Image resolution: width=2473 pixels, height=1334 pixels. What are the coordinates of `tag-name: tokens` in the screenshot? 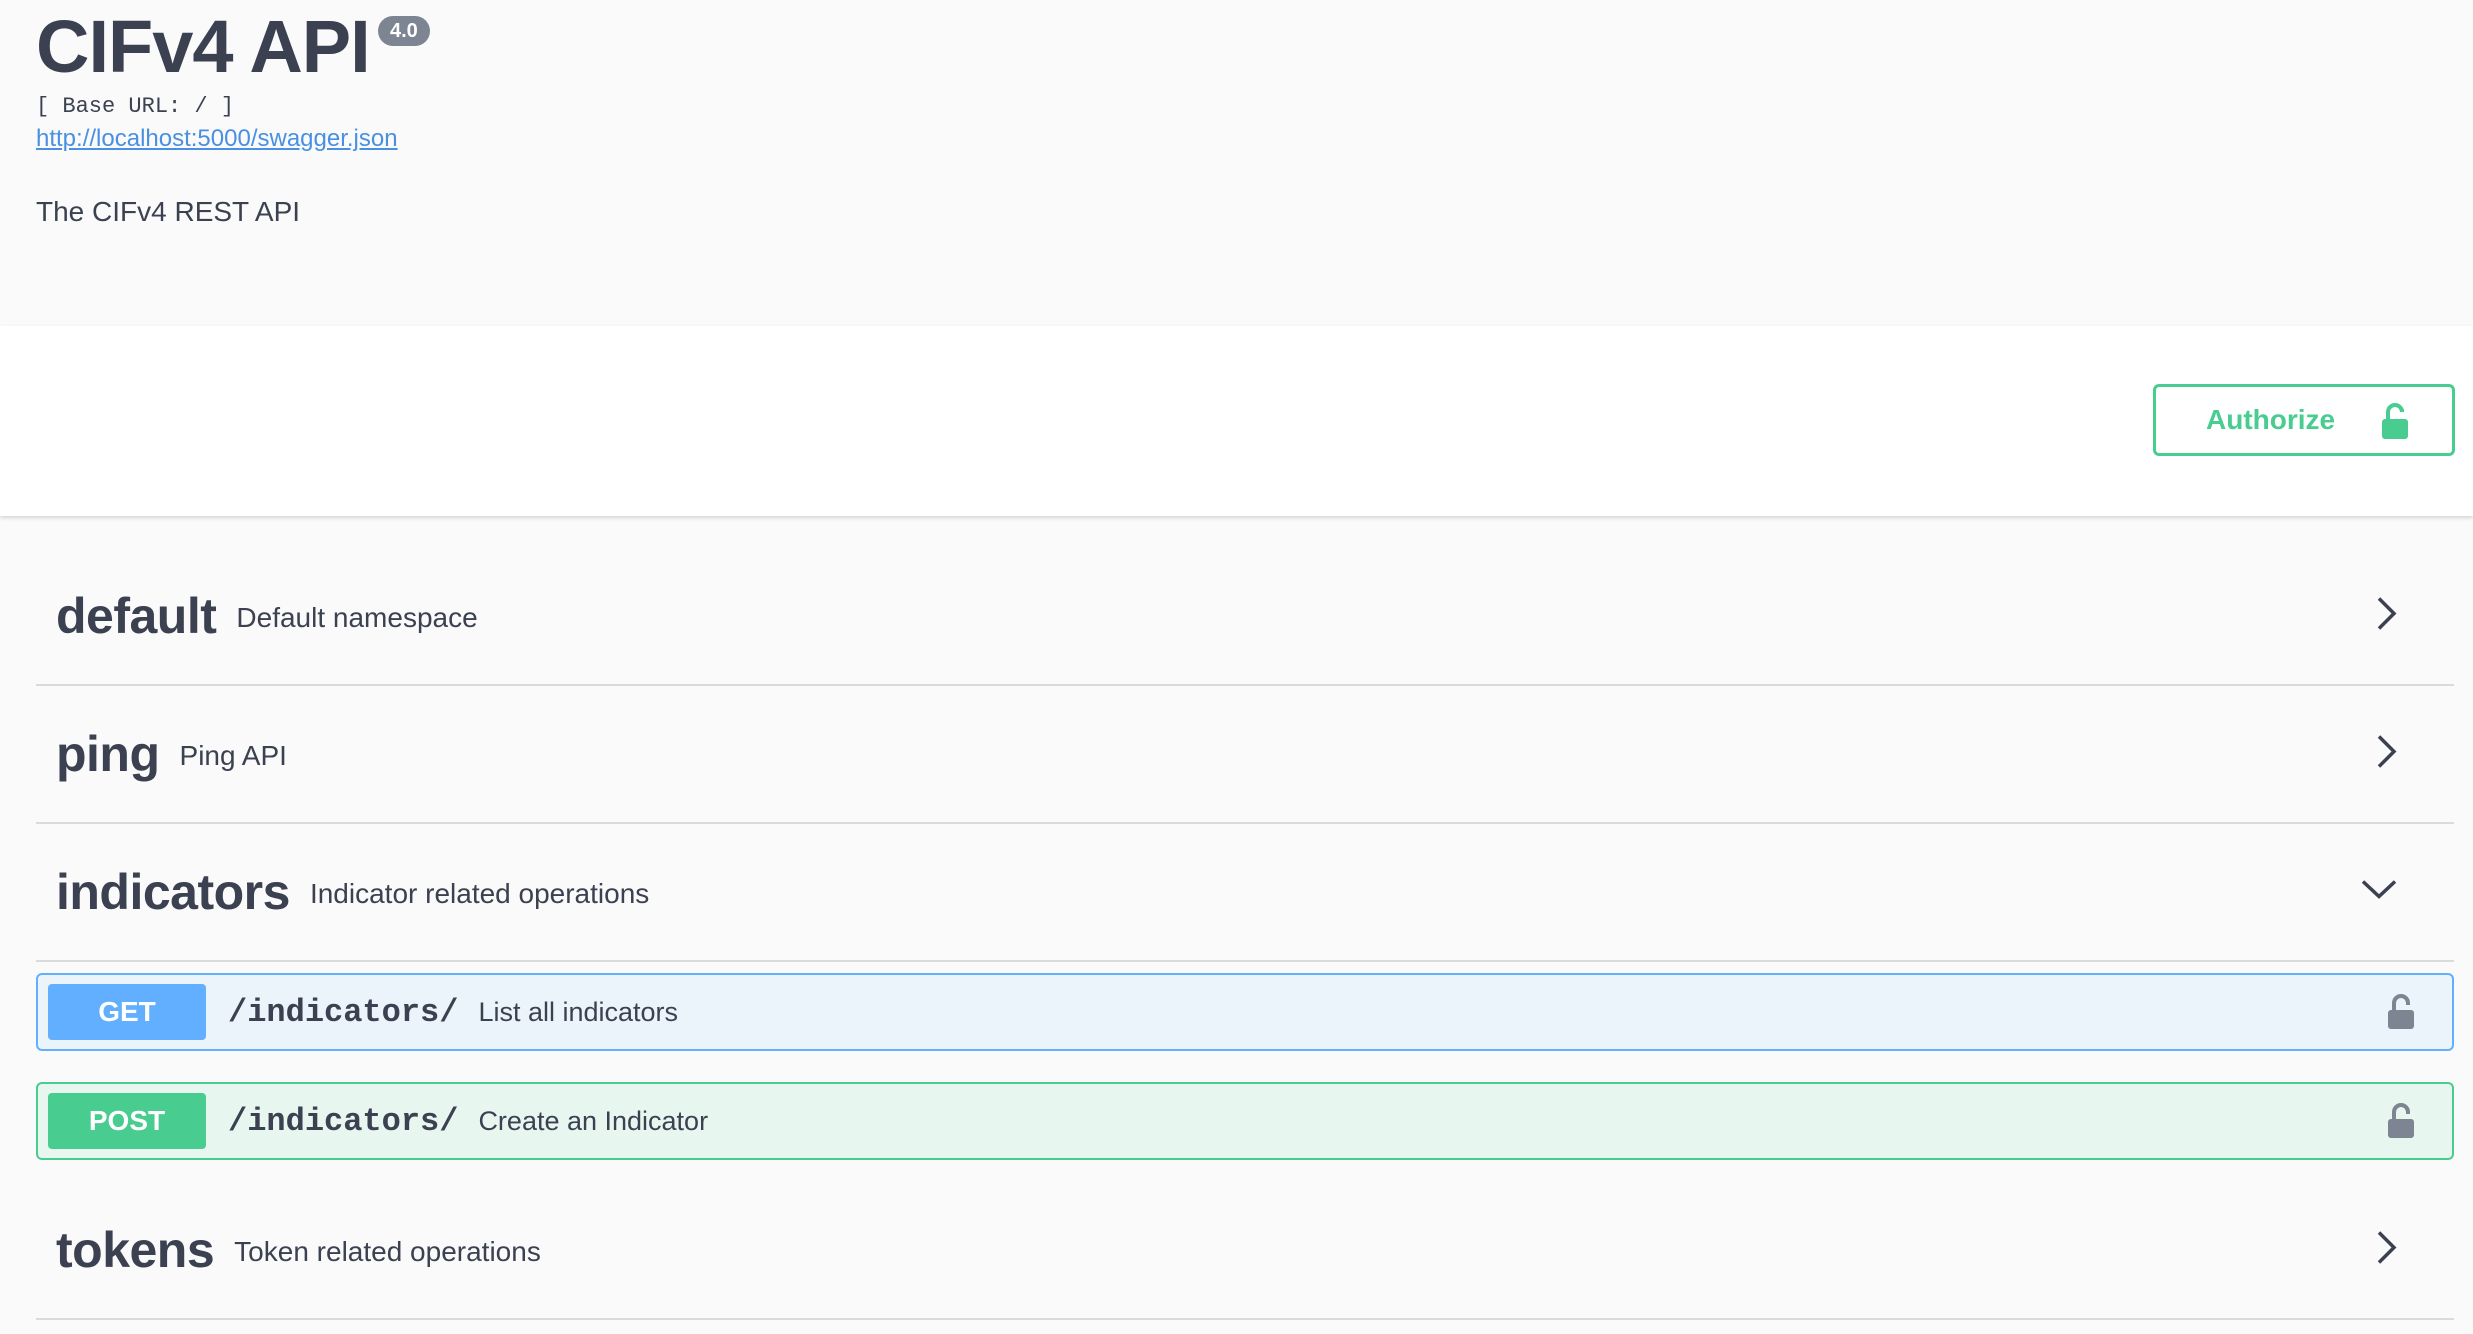 It's located at (135, 1250).